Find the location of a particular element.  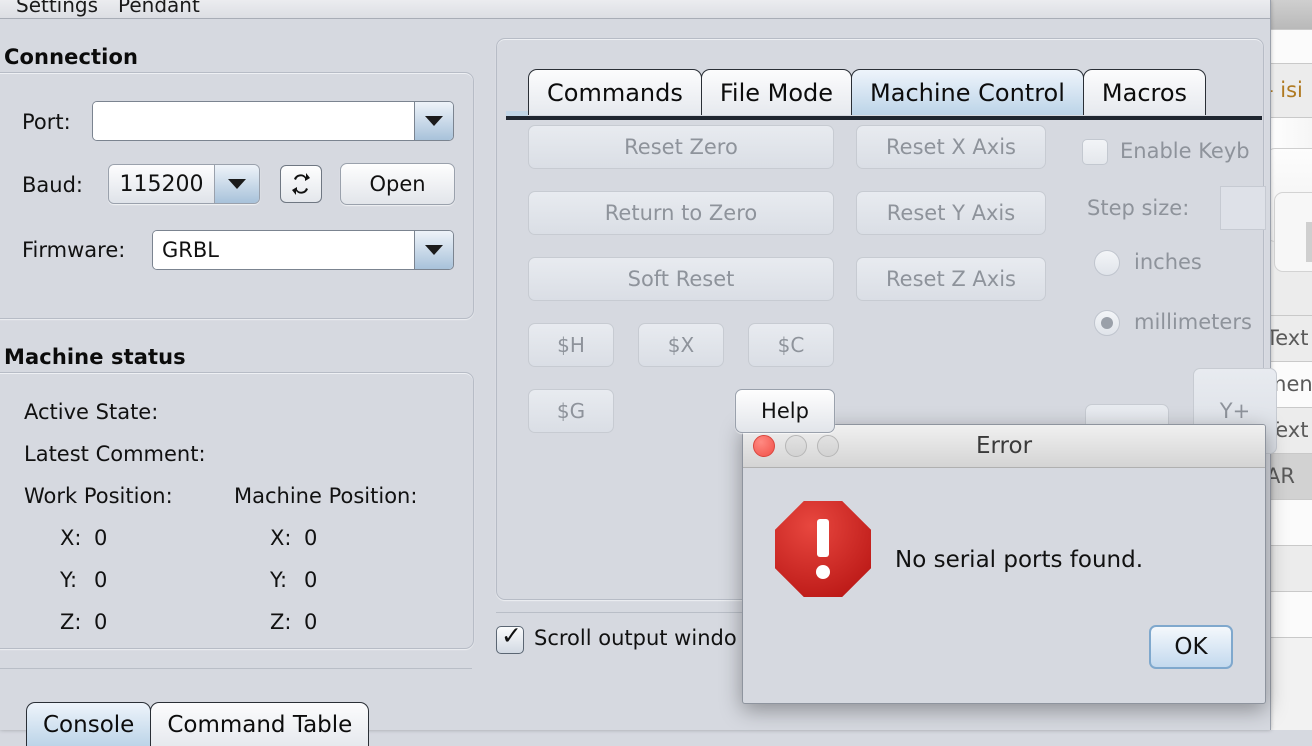

baud-dropdown-arrow is located at coordinates (236, 184).